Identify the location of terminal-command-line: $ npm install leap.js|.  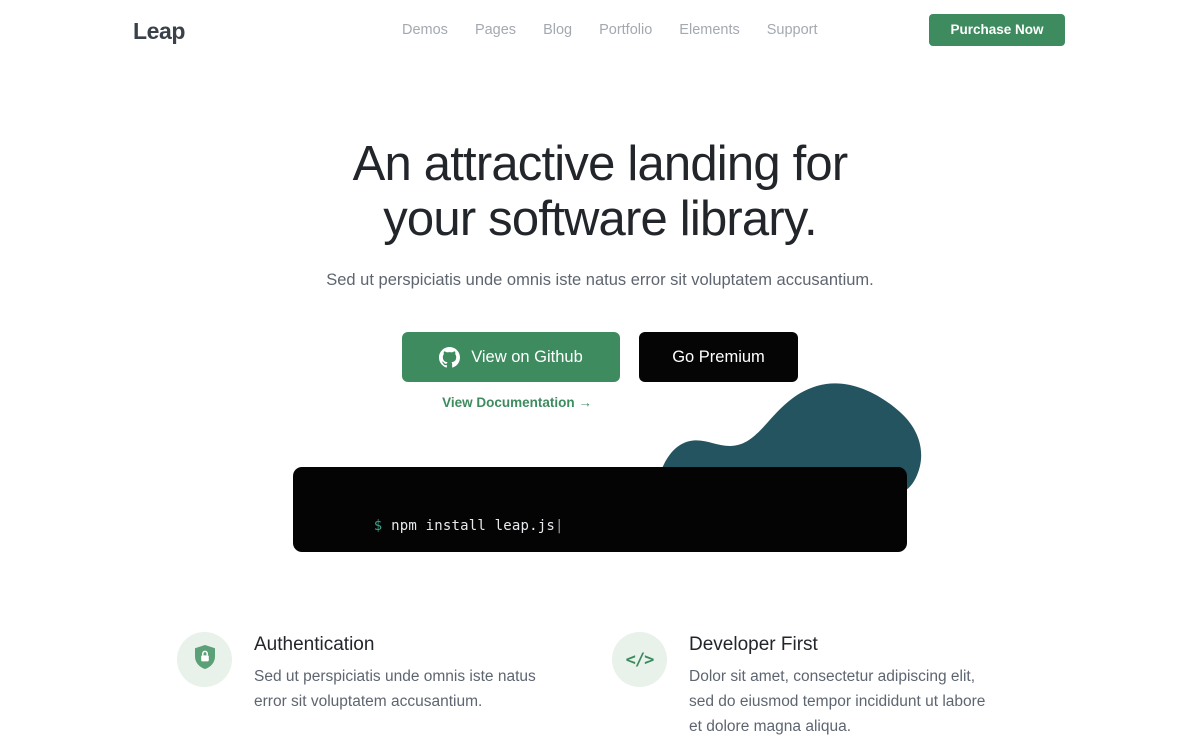
(443, 526).